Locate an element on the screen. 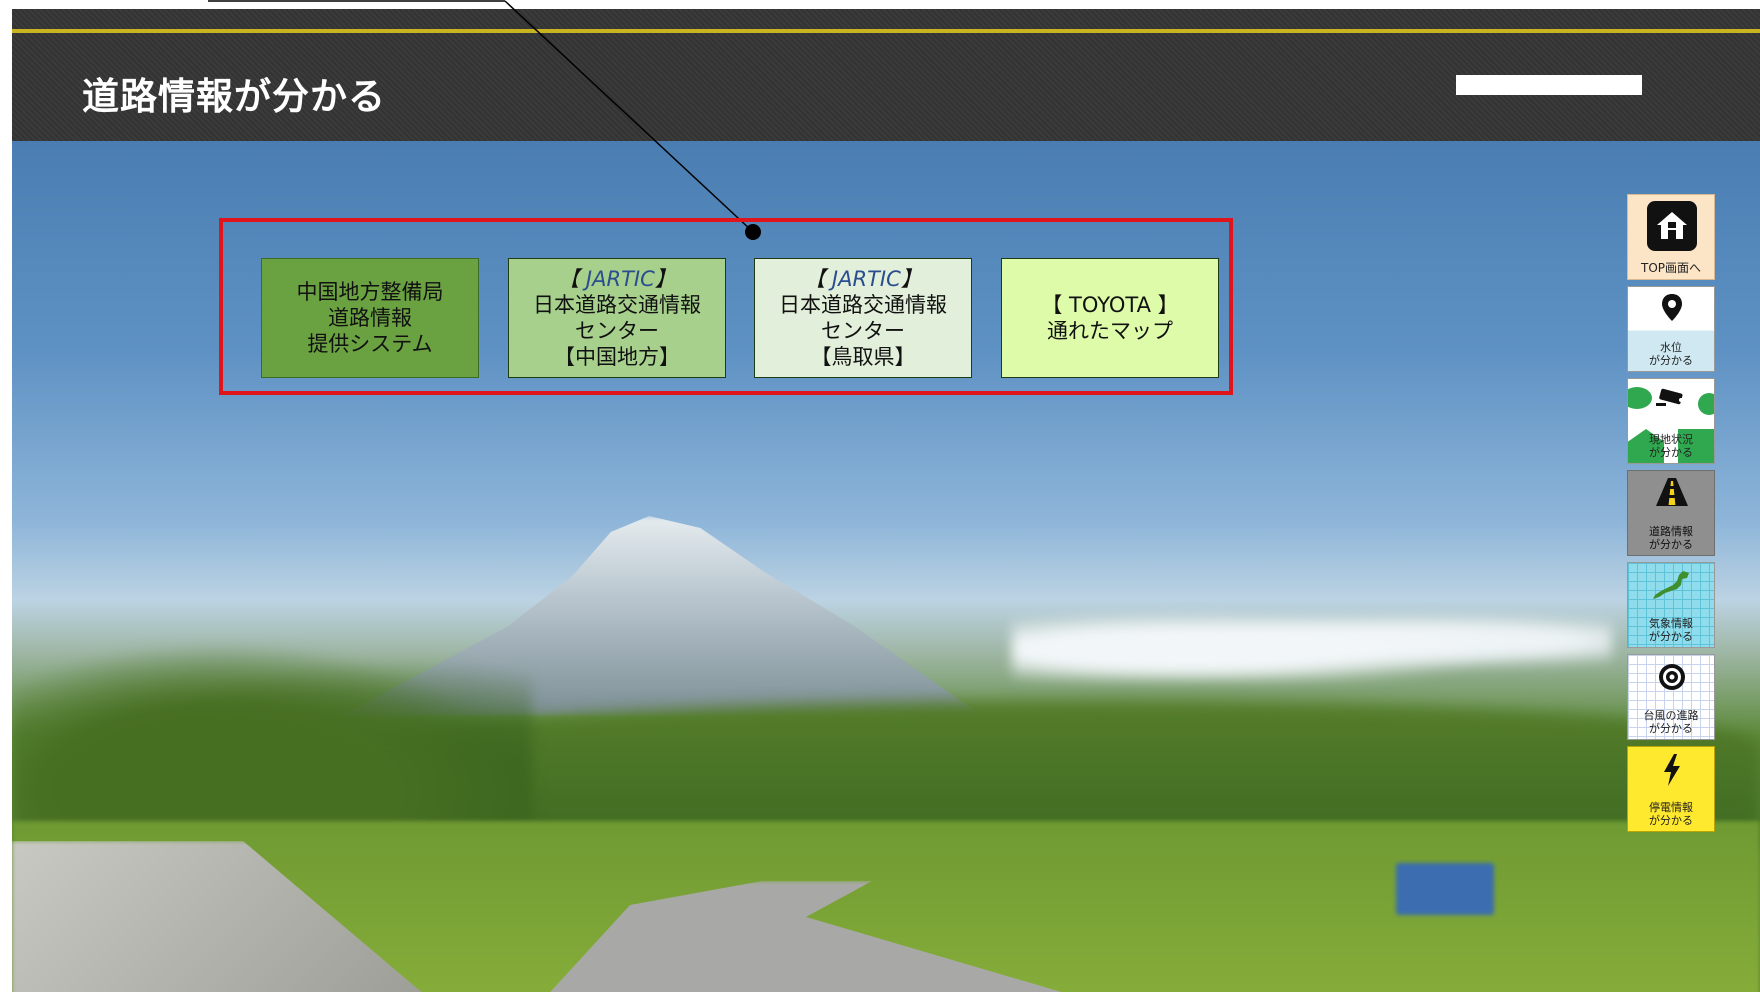 This screenshot has height=992, width=1760. link-label-line: 【中国地方】 is located at coordinates (617, 357).